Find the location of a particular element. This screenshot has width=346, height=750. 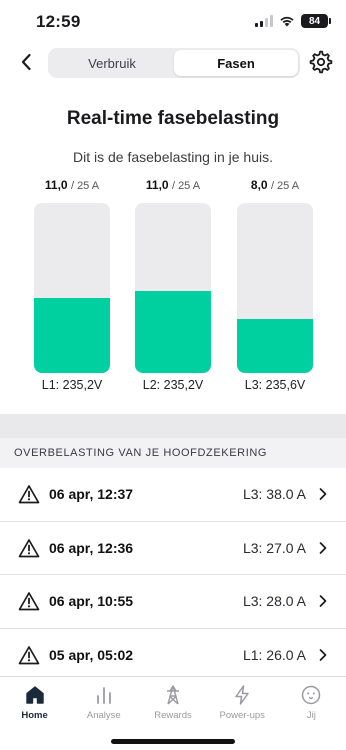

pylon-icon is located at coordinates (173, 695).